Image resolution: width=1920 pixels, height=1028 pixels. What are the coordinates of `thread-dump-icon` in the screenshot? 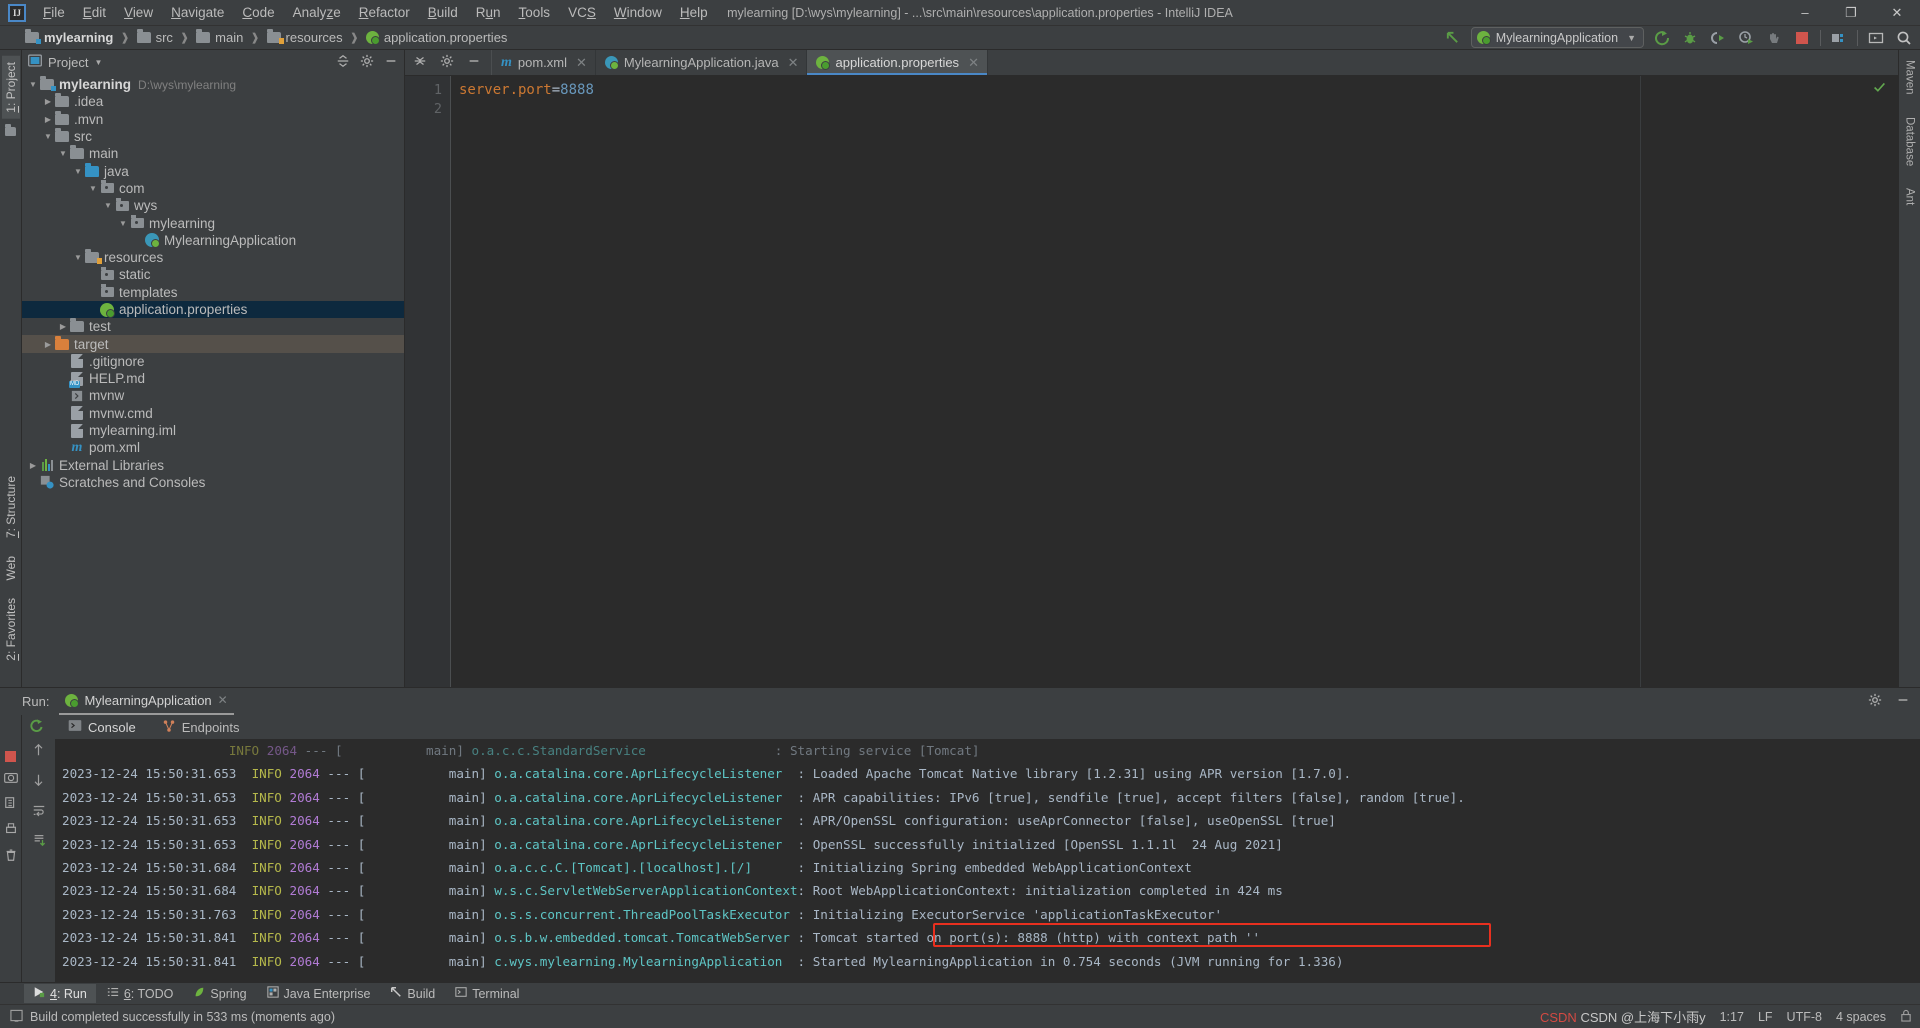 It's located at (11, 804).